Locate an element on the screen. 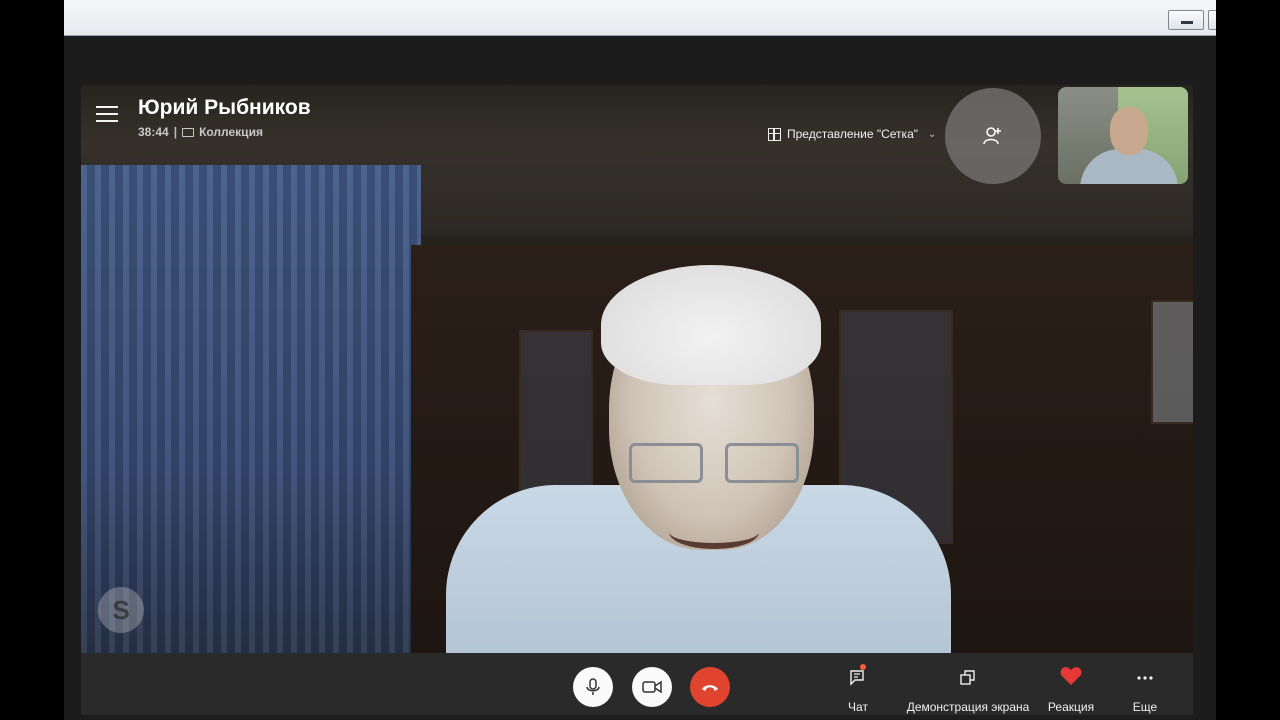  minimize-button is located at coordinates (1186, 20).